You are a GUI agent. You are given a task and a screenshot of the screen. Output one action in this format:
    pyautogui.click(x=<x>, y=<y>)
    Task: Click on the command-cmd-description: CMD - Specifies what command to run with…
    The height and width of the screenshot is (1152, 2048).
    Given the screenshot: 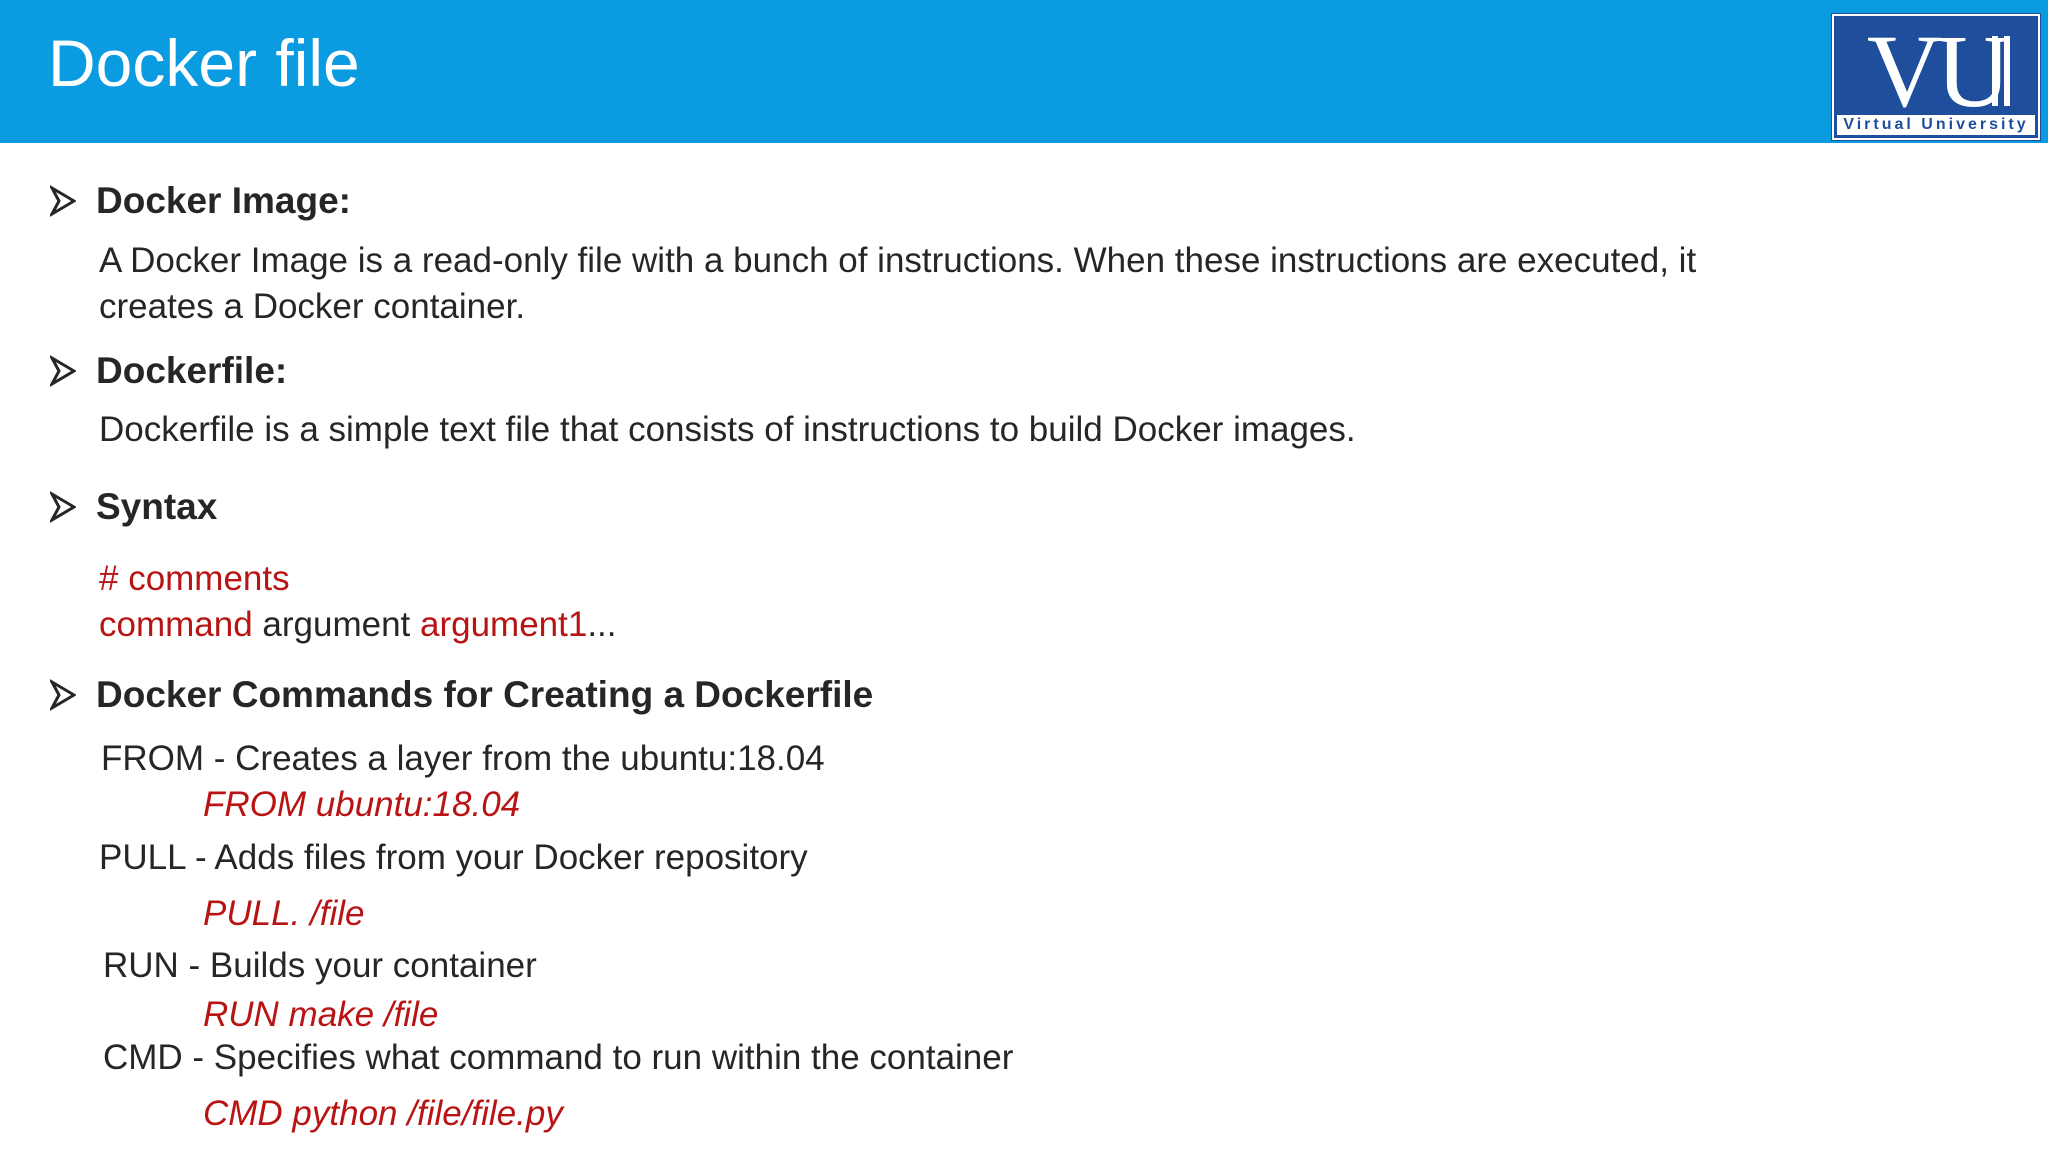 What is the action you would take?
    pyautogui.click(x=558, y=1057)
    